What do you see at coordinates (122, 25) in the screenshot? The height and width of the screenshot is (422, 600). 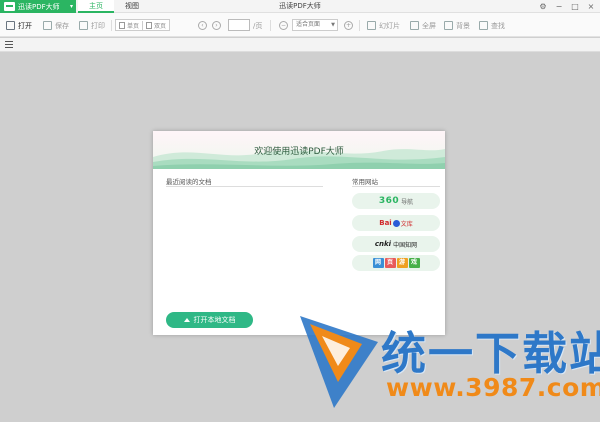 I see `single-page-icon` at bounding box center [122, 25].